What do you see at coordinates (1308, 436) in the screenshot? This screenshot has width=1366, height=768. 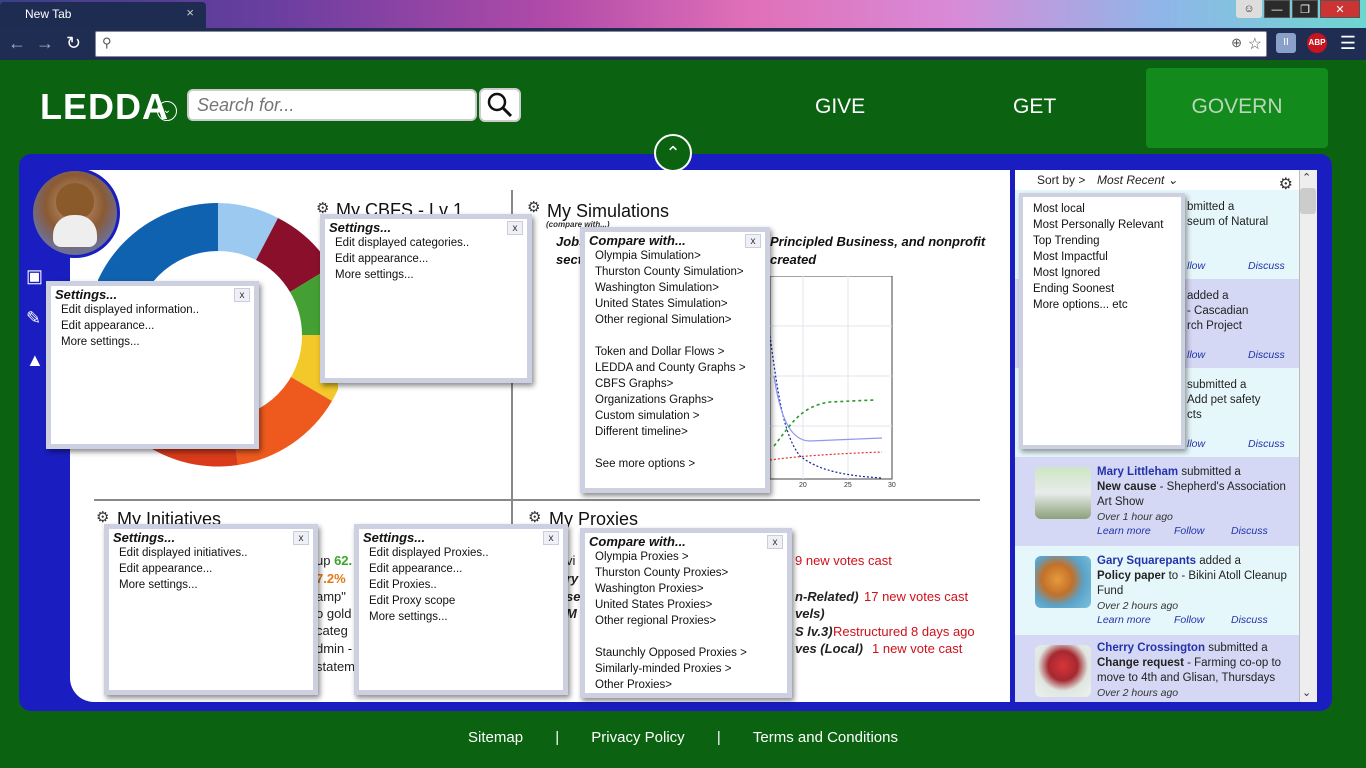 I see `feed-scrollbar` at bounding box center [1308, 436].